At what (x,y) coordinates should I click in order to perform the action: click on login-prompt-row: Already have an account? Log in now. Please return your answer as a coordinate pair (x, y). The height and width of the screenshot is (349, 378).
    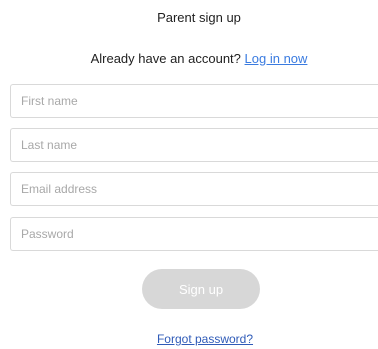
    Looking at the image, I should click on (189, 58).